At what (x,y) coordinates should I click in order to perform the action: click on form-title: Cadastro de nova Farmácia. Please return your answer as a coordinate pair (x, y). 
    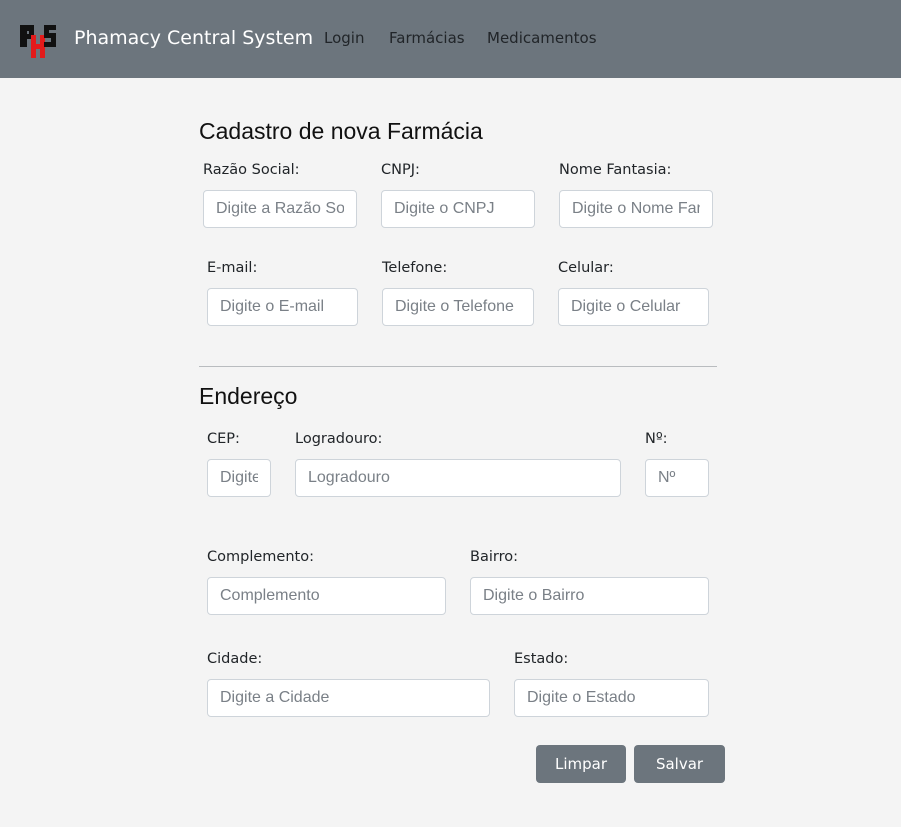
    Looking at the image, I should click on (341, 131).